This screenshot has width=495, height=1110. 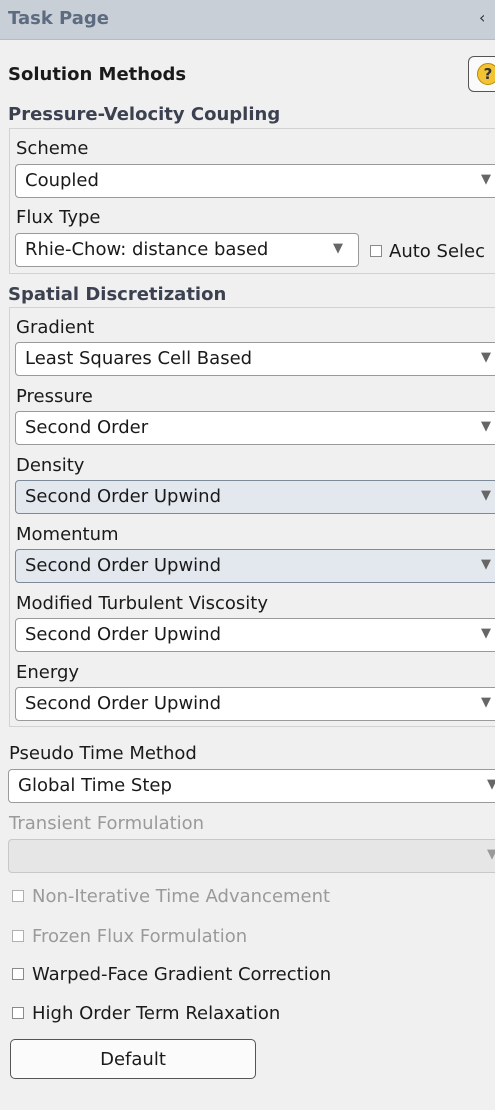 What do you see at coordinates (251, 786) in the screenshot?
I see `pseudo-time-method-dropdown: Global Time Step ▼` at bounding box center [251, 786].